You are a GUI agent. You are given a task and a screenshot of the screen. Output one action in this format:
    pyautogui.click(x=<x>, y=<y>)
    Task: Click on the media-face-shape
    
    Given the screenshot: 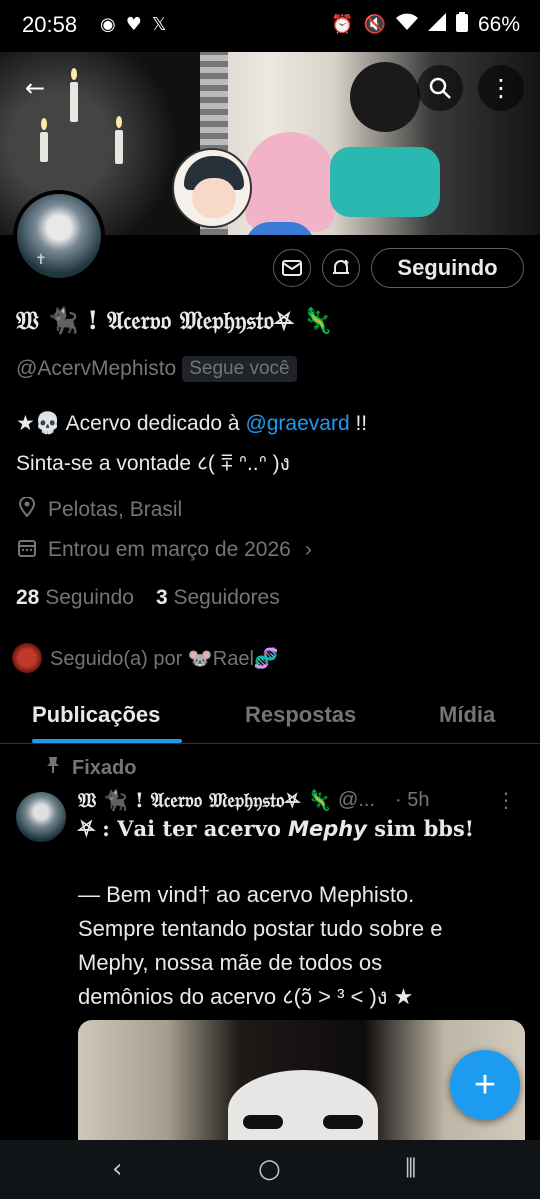 What is the action you would take?
    pyautogui.click(x=303, y=1105)
    